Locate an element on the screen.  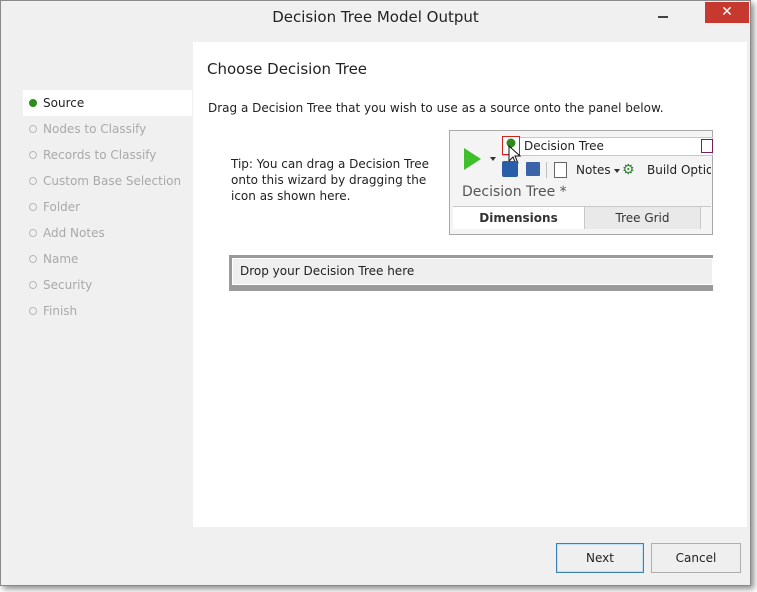
step-label: Source is located at coordinates (64, 103).